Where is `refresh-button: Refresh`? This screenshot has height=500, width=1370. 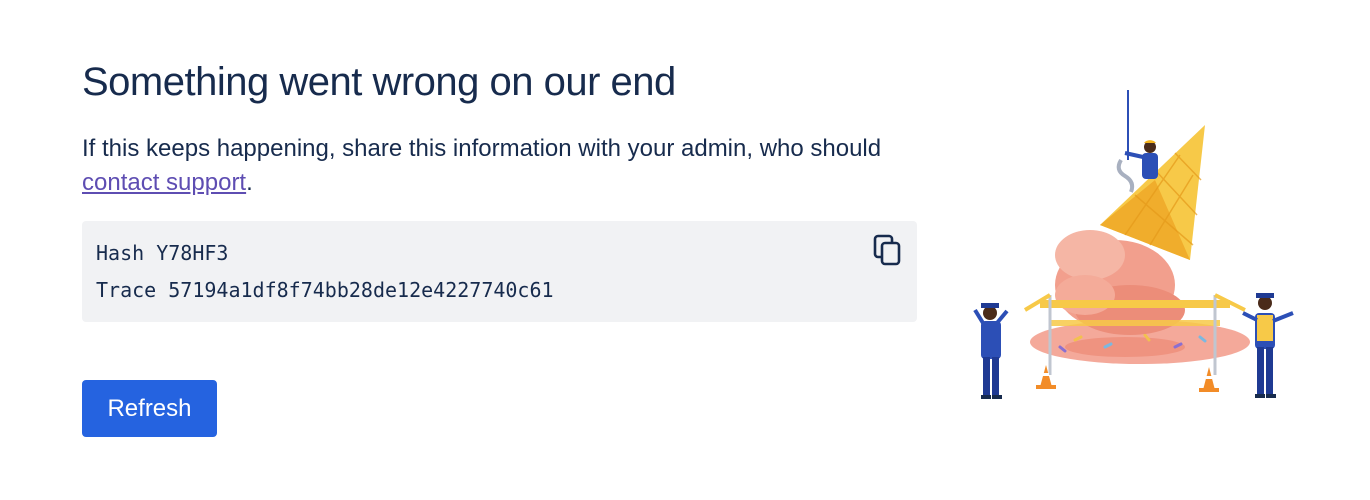 refresh-button: Refresh is located at coordinates (149, 408).